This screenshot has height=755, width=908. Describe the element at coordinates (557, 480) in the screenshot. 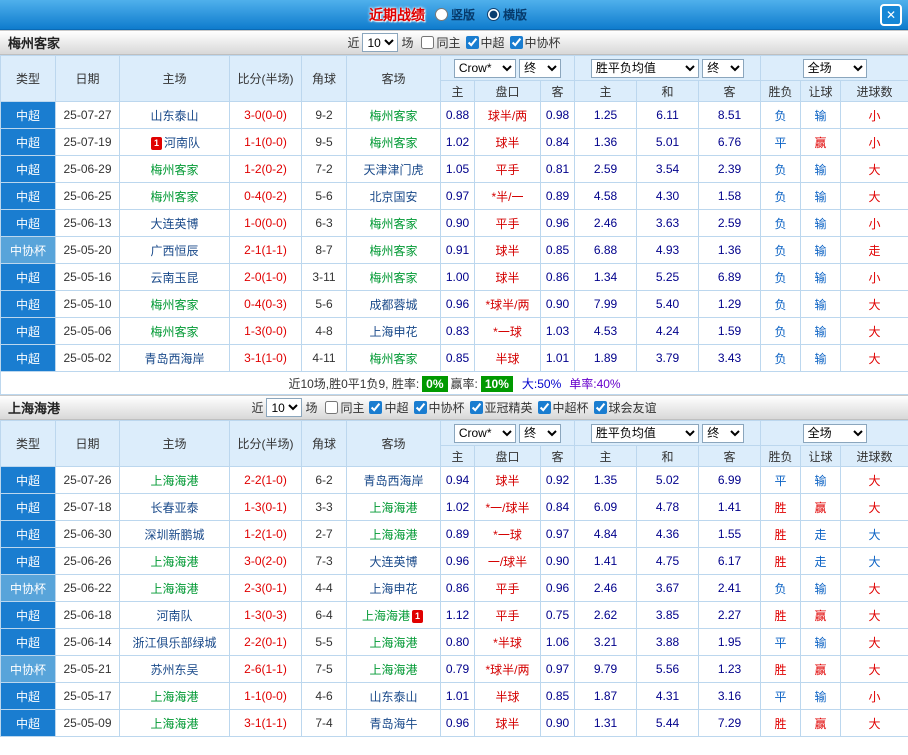

I see `asian-away-odds: 0.92` at that location.